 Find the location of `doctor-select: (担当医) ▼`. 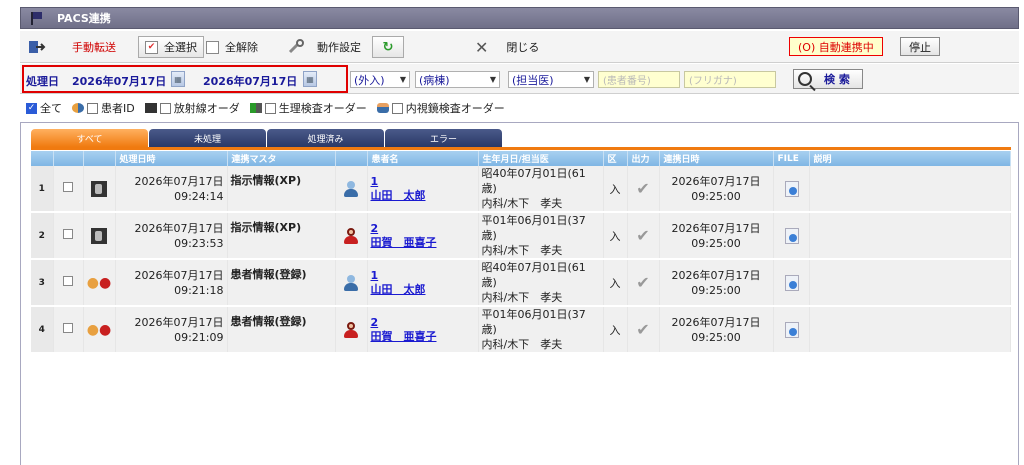

doctor-select: (担当医) ▼ is located at coordinates (551, 79).